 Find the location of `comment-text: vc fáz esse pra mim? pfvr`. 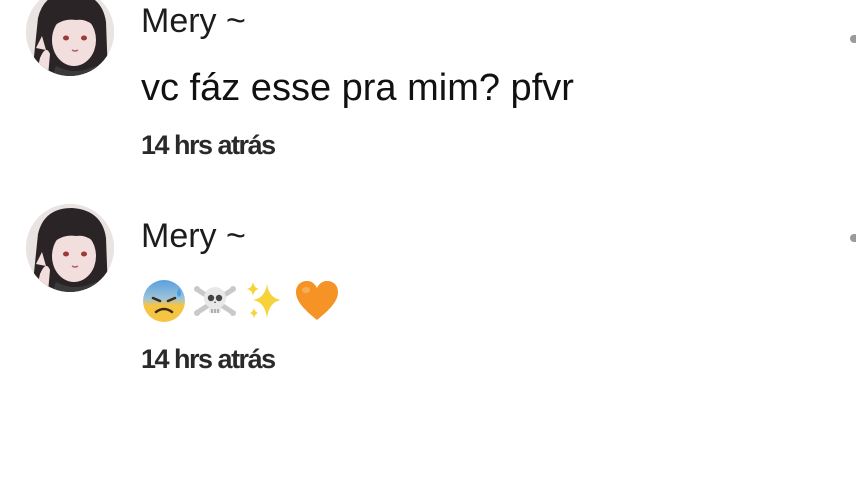

comment-text: vc fáz esse pra mim? pfvr is located at coordinates (357, 88).